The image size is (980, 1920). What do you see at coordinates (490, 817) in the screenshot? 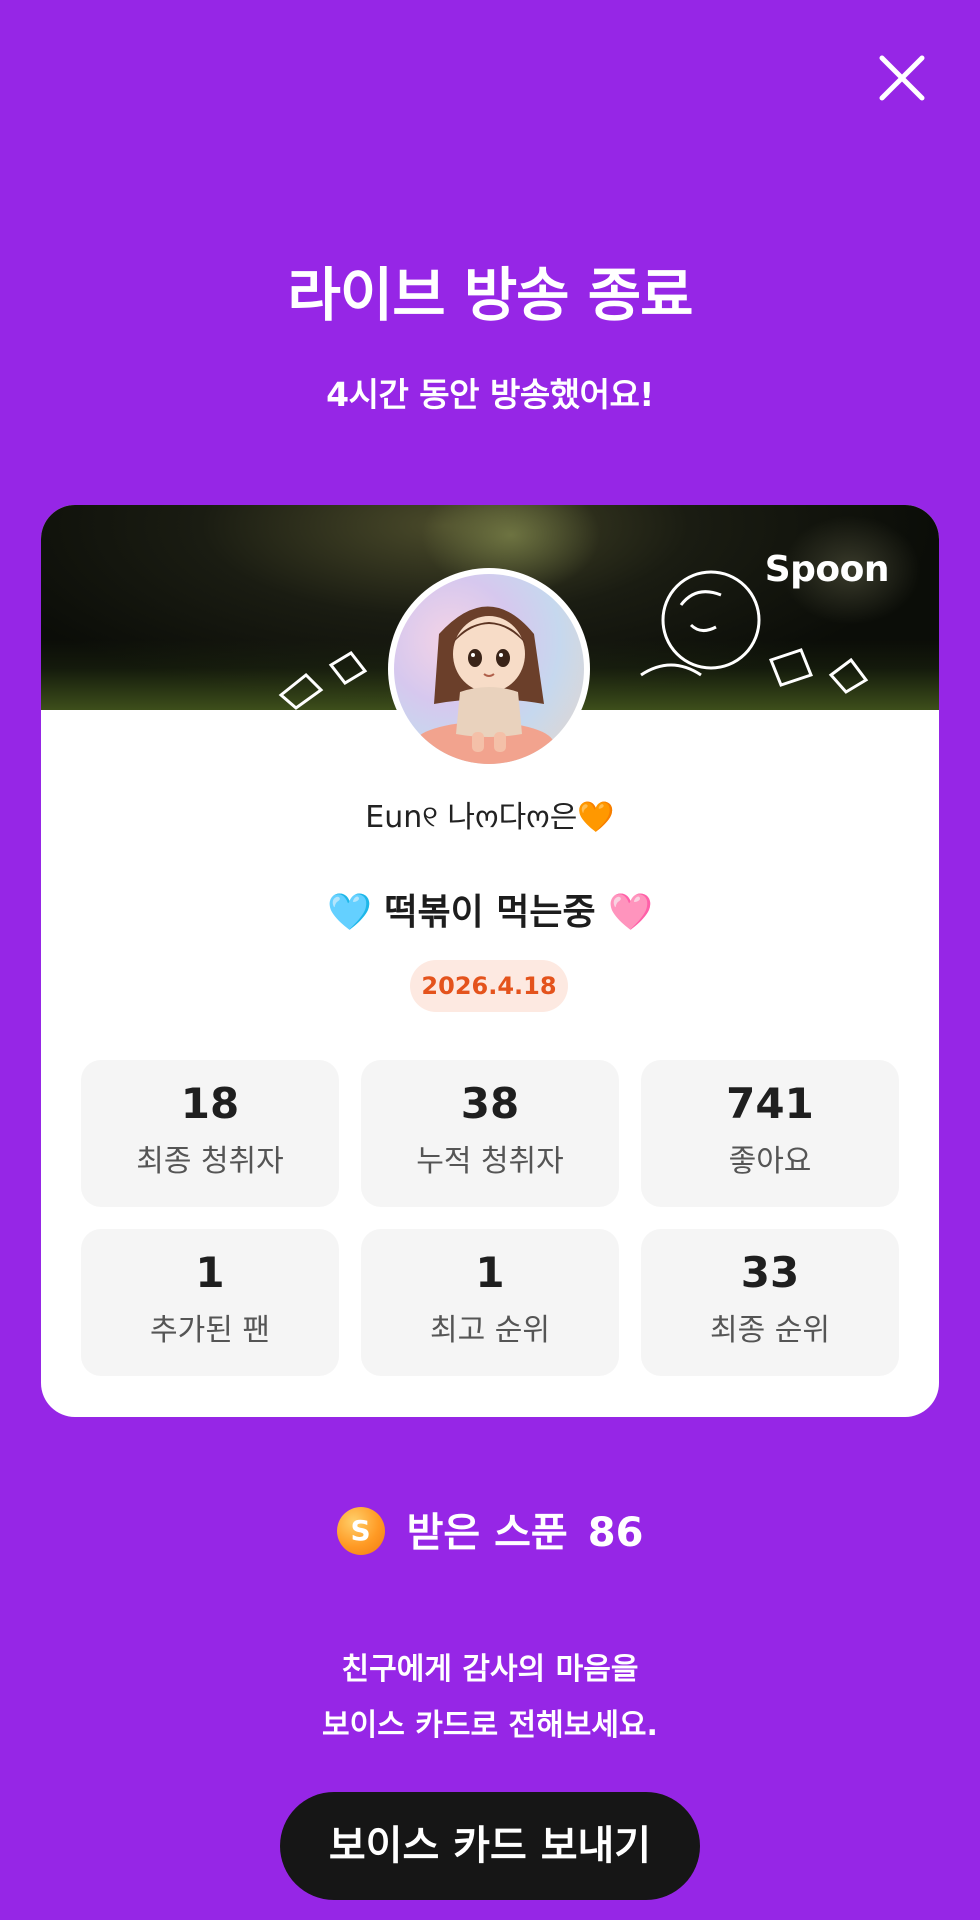
I see `host-nickname: Eun୧ 나ო다ო은🧡` at bounding box center [490, 817].